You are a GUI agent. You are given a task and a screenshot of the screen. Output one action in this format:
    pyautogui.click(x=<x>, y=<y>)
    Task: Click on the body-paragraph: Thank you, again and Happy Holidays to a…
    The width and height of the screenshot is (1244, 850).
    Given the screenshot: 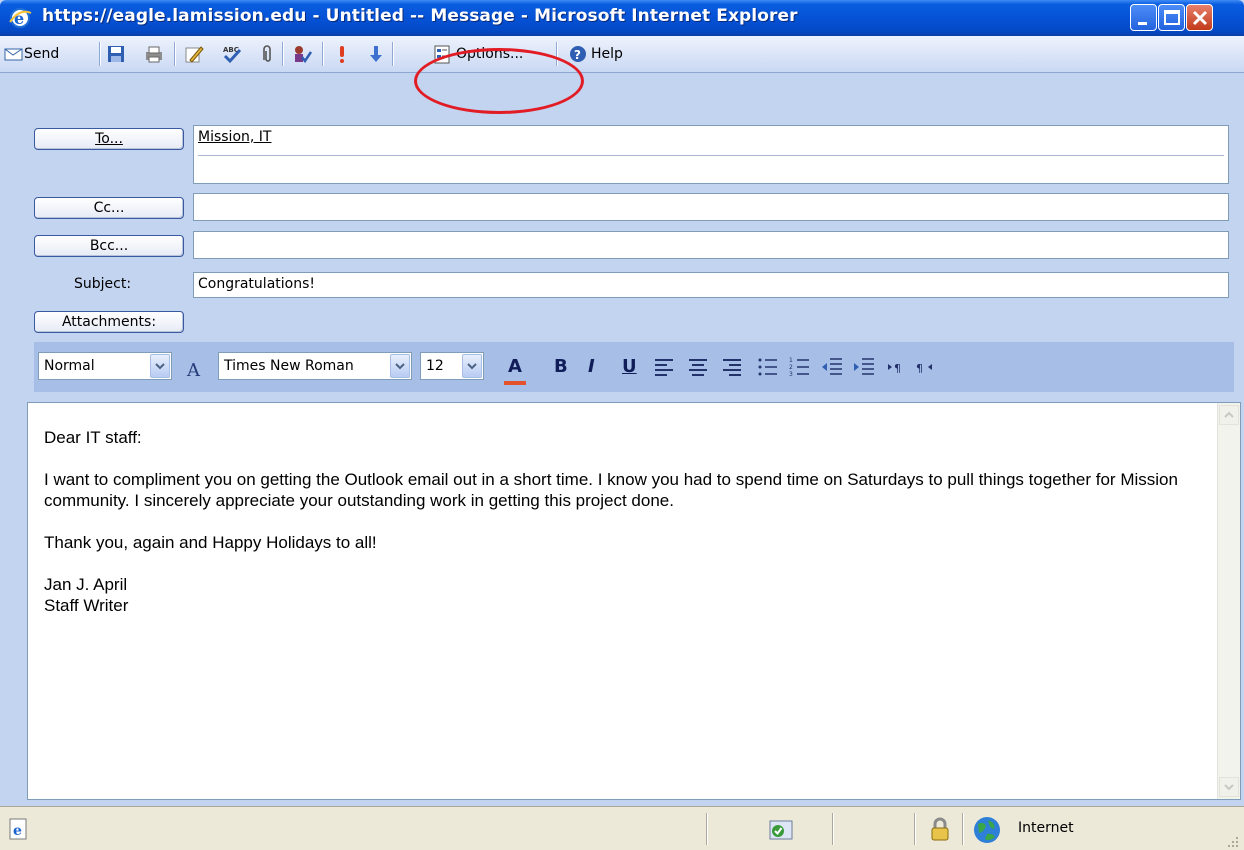 What is the action you would take?
    pyautogui.click(x=210, y=542)
    